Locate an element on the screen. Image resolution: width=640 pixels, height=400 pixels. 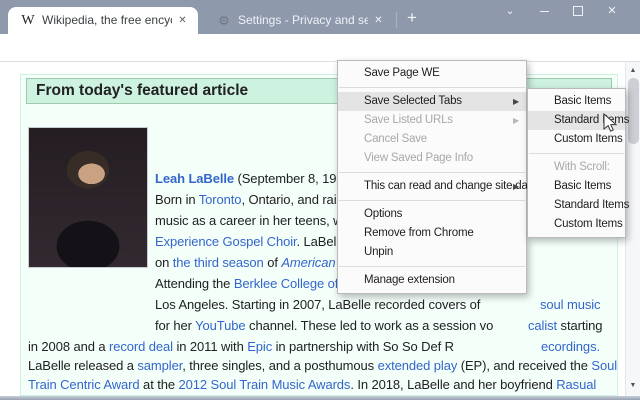
article-text: . In 2018, LaBelle and her boyfriend is located at coordinates (453, 384).